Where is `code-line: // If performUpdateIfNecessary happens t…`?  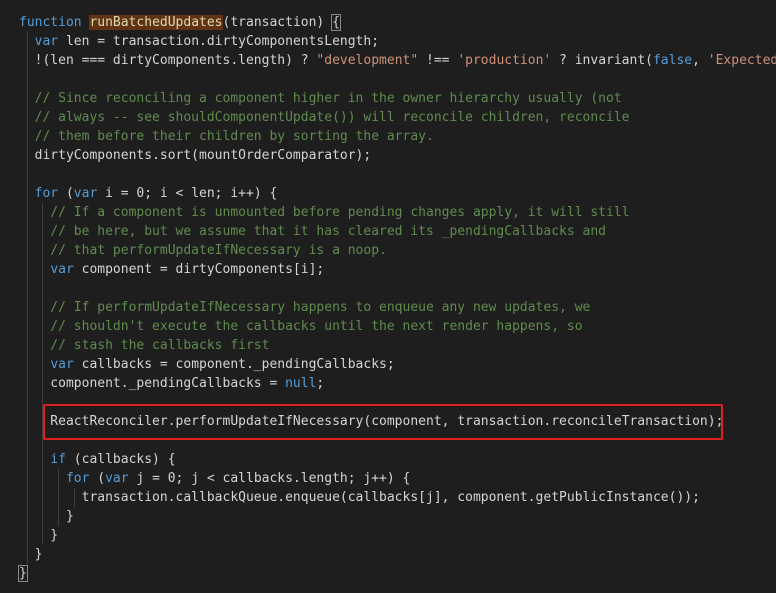
code-line: // If performUpdateIfNecessary happens t… is located at coordinates (304, 307).